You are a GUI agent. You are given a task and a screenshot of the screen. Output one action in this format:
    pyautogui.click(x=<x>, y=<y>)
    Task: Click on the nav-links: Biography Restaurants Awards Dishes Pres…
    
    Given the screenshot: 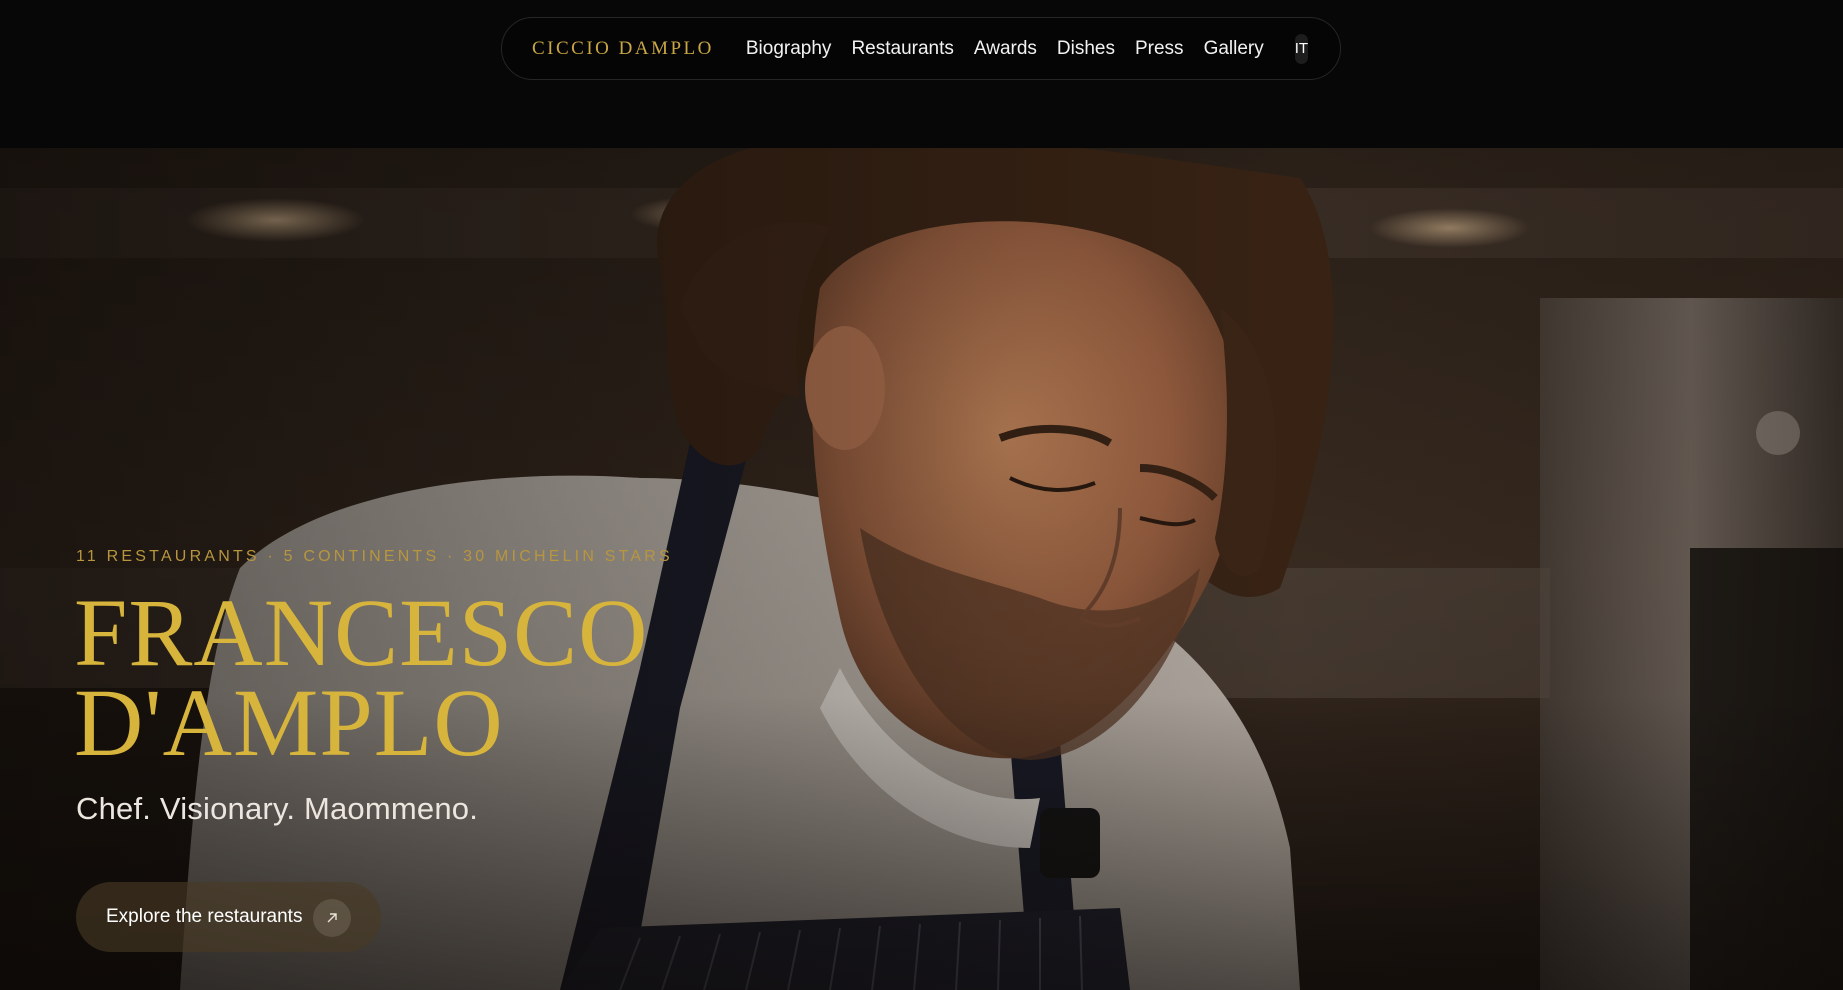 What is the action you would take?
    pyautogui.click(x=1015, y=49)
    